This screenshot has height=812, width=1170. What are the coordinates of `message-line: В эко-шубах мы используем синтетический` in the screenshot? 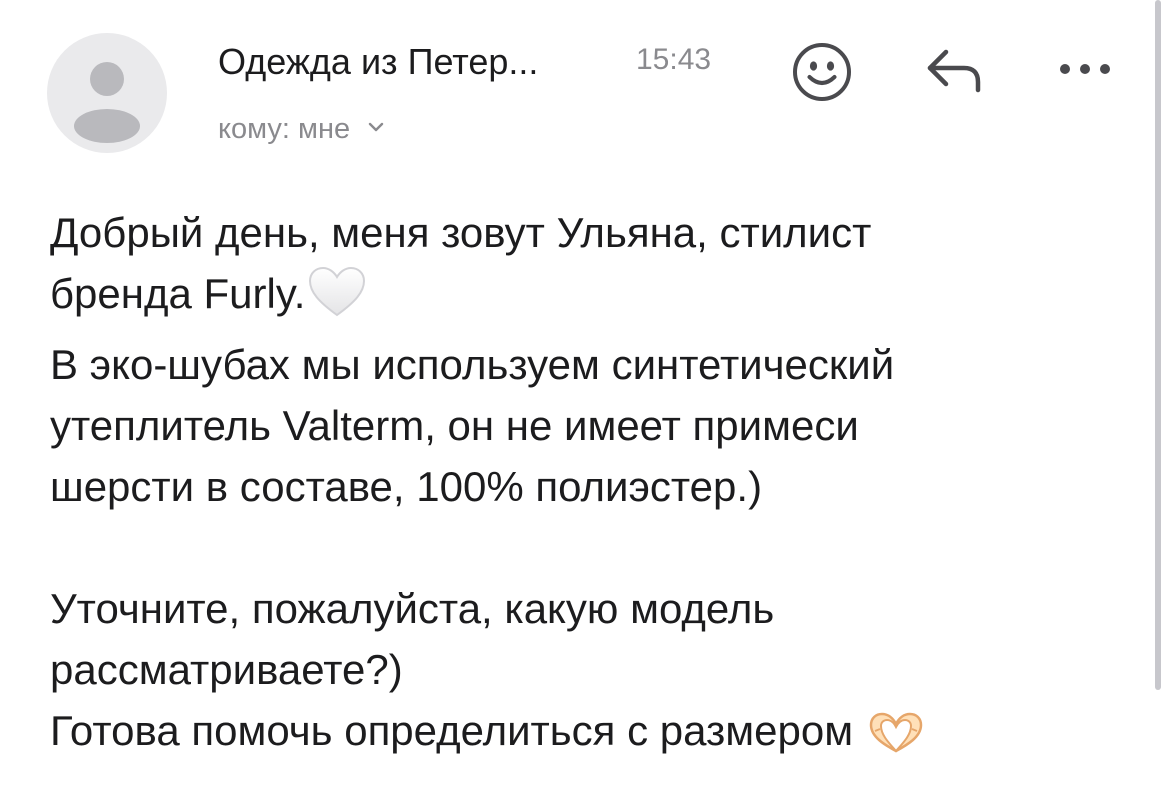 It's located at (472, 364).